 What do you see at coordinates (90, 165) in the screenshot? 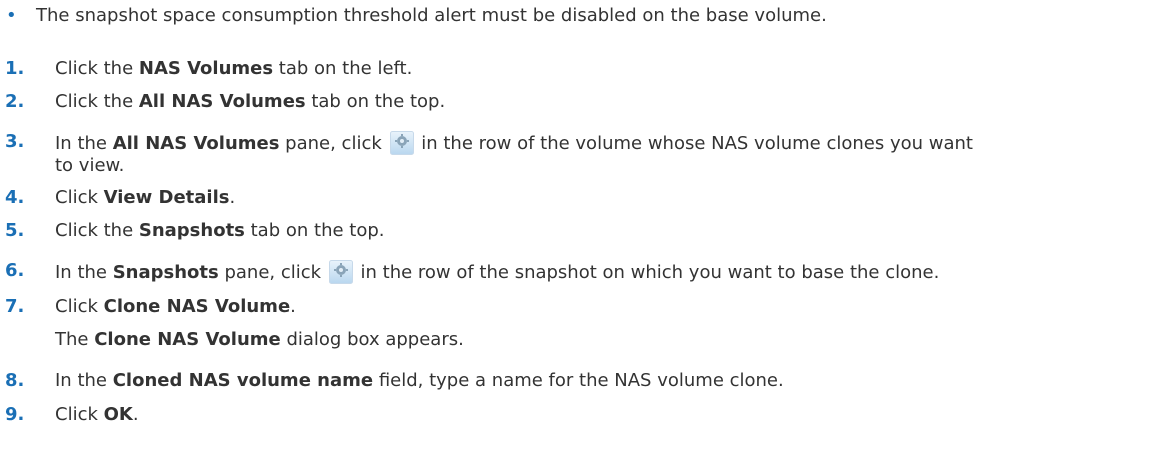
I see `step-text-continuation: to view.` at bounding box center [90, 165].